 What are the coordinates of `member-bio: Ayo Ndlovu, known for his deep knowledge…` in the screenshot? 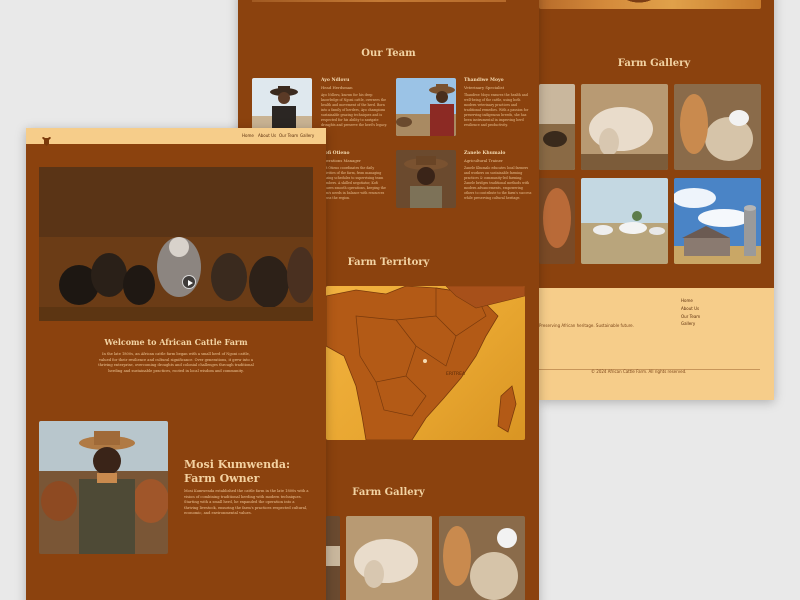 It's located at (354, 110).